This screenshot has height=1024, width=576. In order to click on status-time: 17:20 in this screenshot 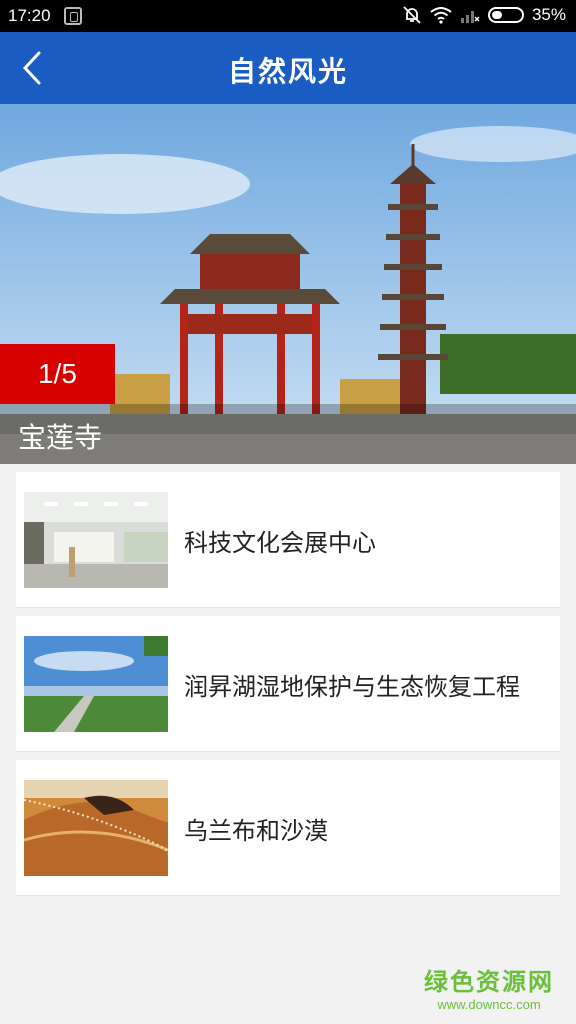, I will do `click(29, 15)`.